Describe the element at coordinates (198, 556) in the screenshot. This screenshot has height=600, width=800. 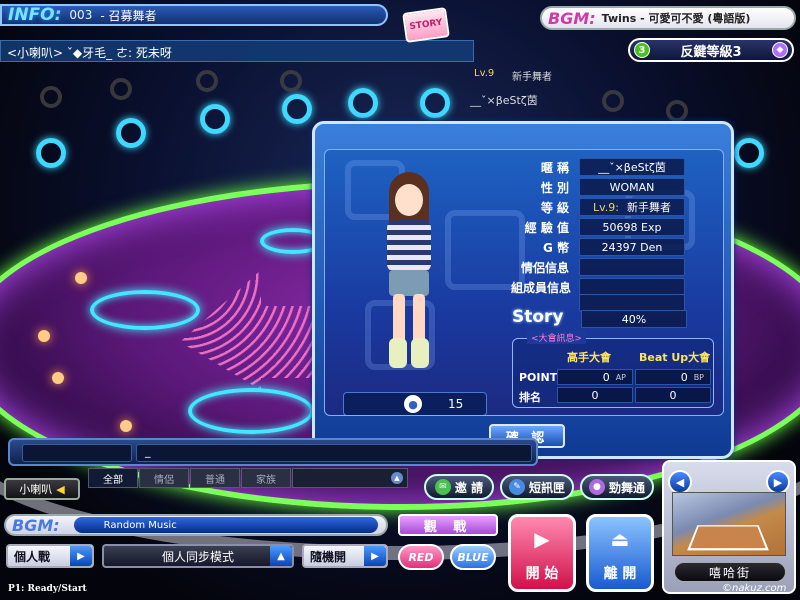
I see `sync-mode-selector: 個人同步模式 ▲` at that location.